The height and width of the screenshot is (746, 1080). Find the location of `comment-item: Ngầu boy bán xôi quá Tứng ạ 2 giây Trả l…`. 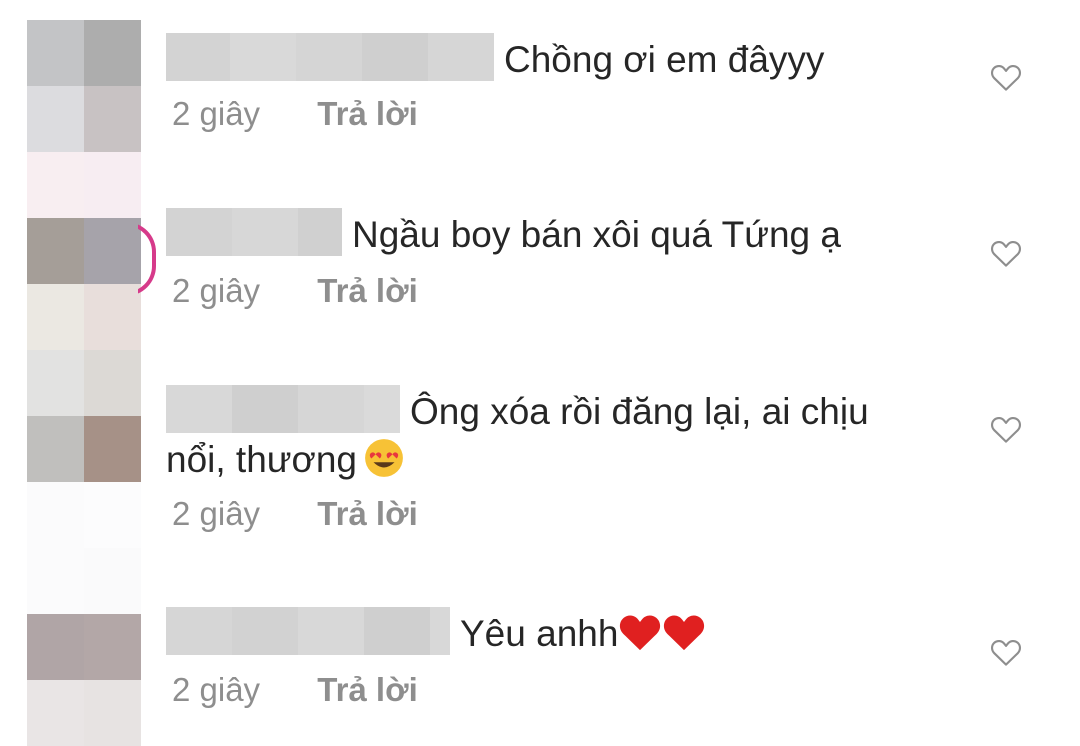

comment-item: Ngầu boy bán xôi quá Tứng ạ 2 giây Trả l… is located at coordinates (576, 258).